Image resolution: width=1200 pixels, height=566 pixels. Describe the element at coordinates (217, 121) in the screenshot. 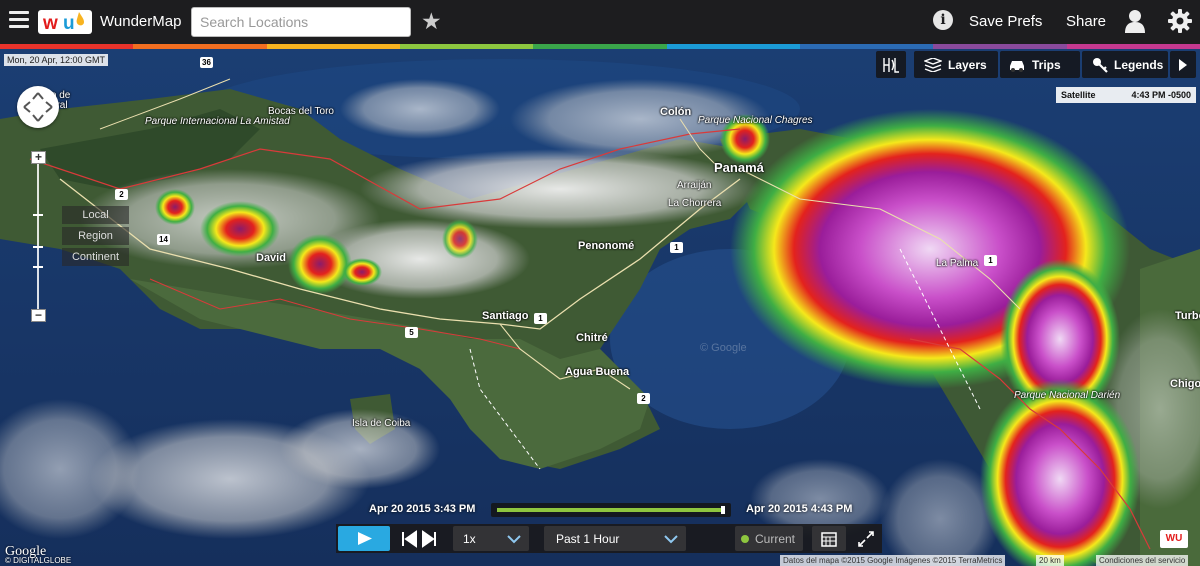

I see `place-label: Parque Internacional La Amistad` at that location.